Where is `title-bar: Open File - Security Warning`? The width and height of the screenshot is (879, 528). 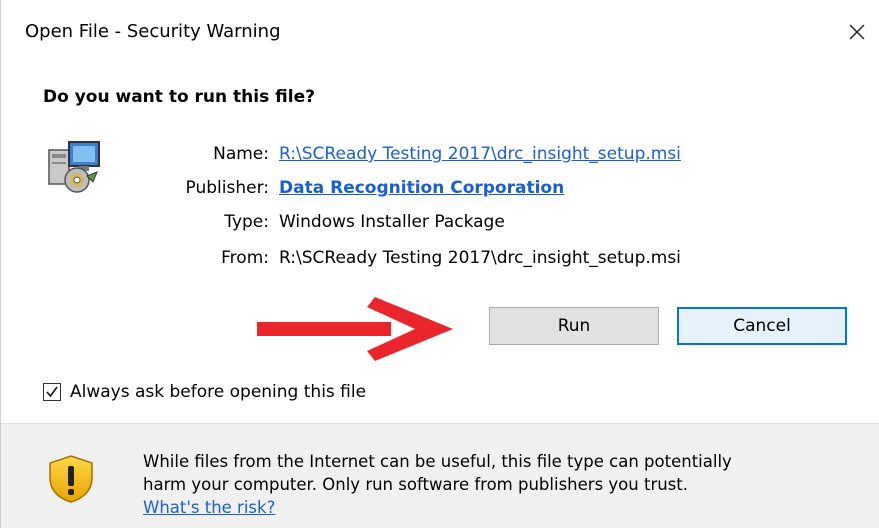 title-bar: Open File - Security Warning is located at coordinates (440, 32).